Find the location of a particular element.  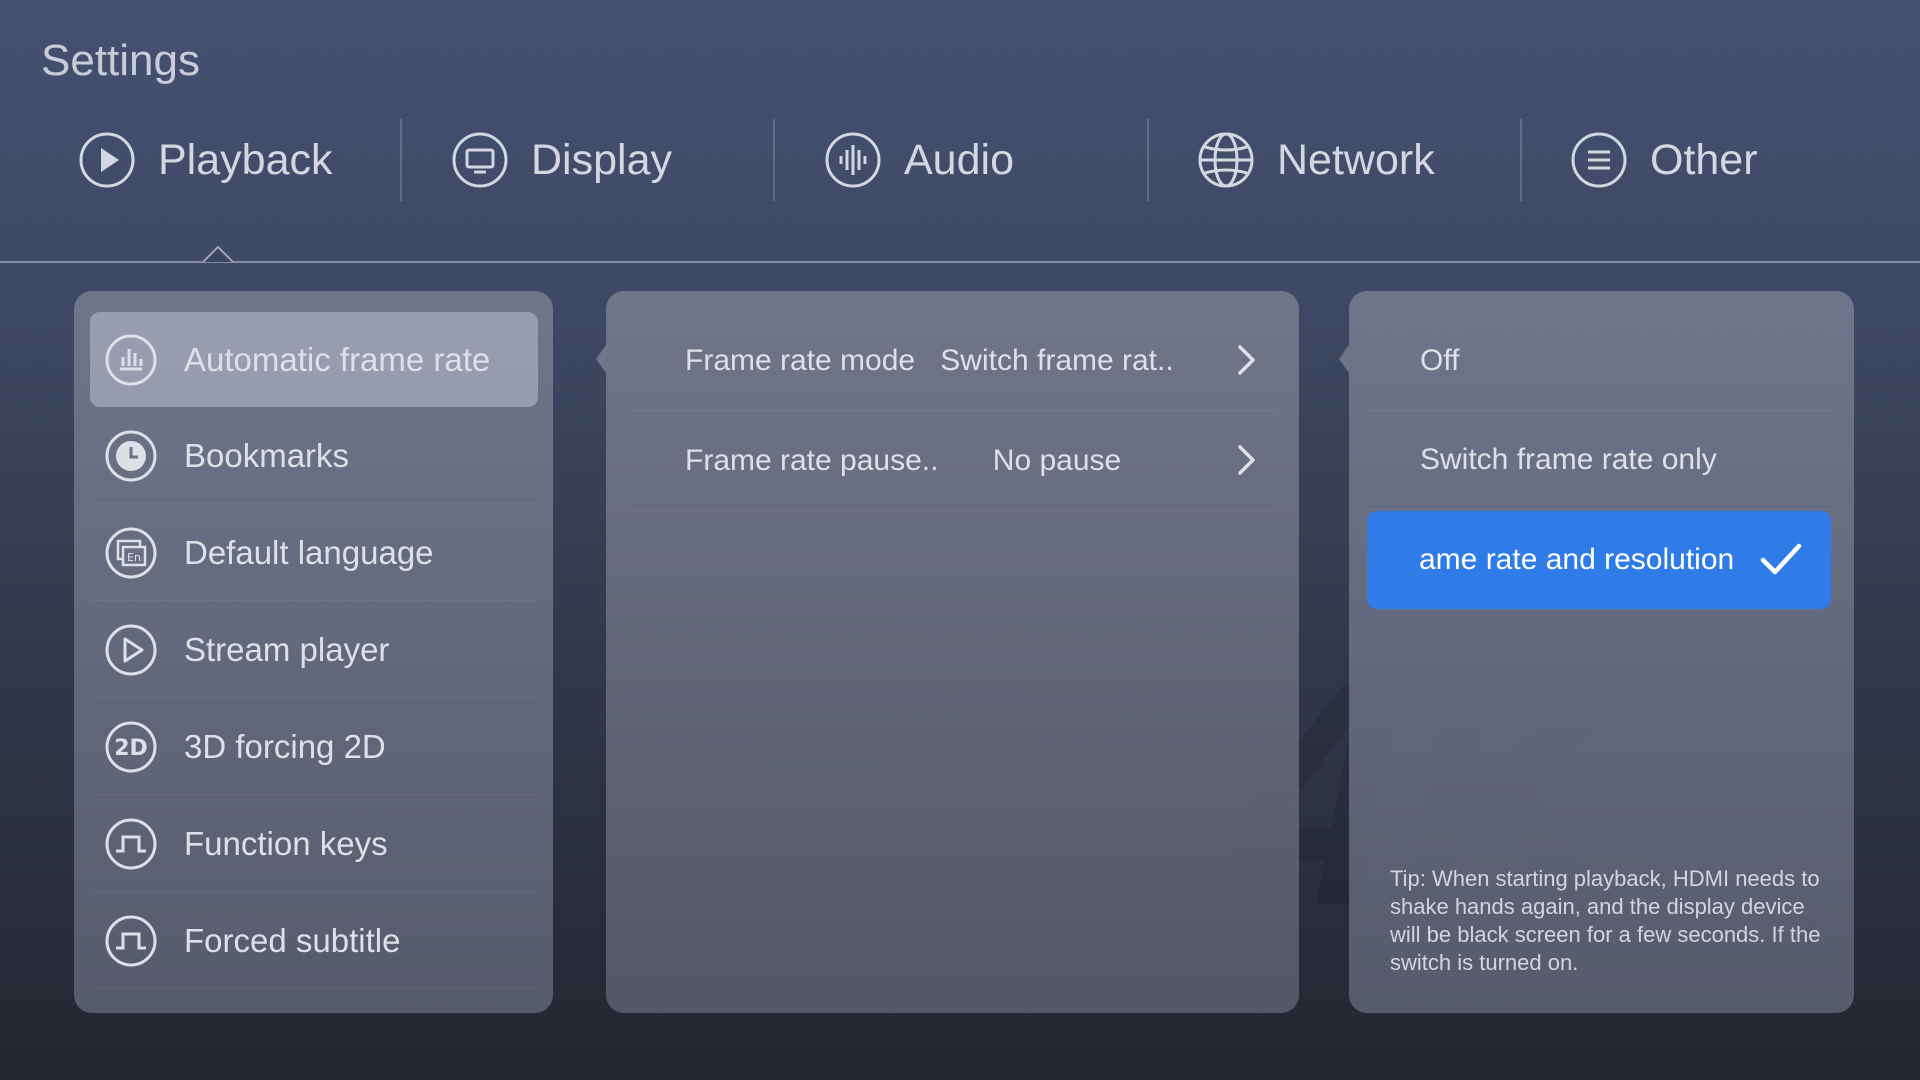

sidebar-item-stream-player: Stream player is located at coordinates (314, 650).